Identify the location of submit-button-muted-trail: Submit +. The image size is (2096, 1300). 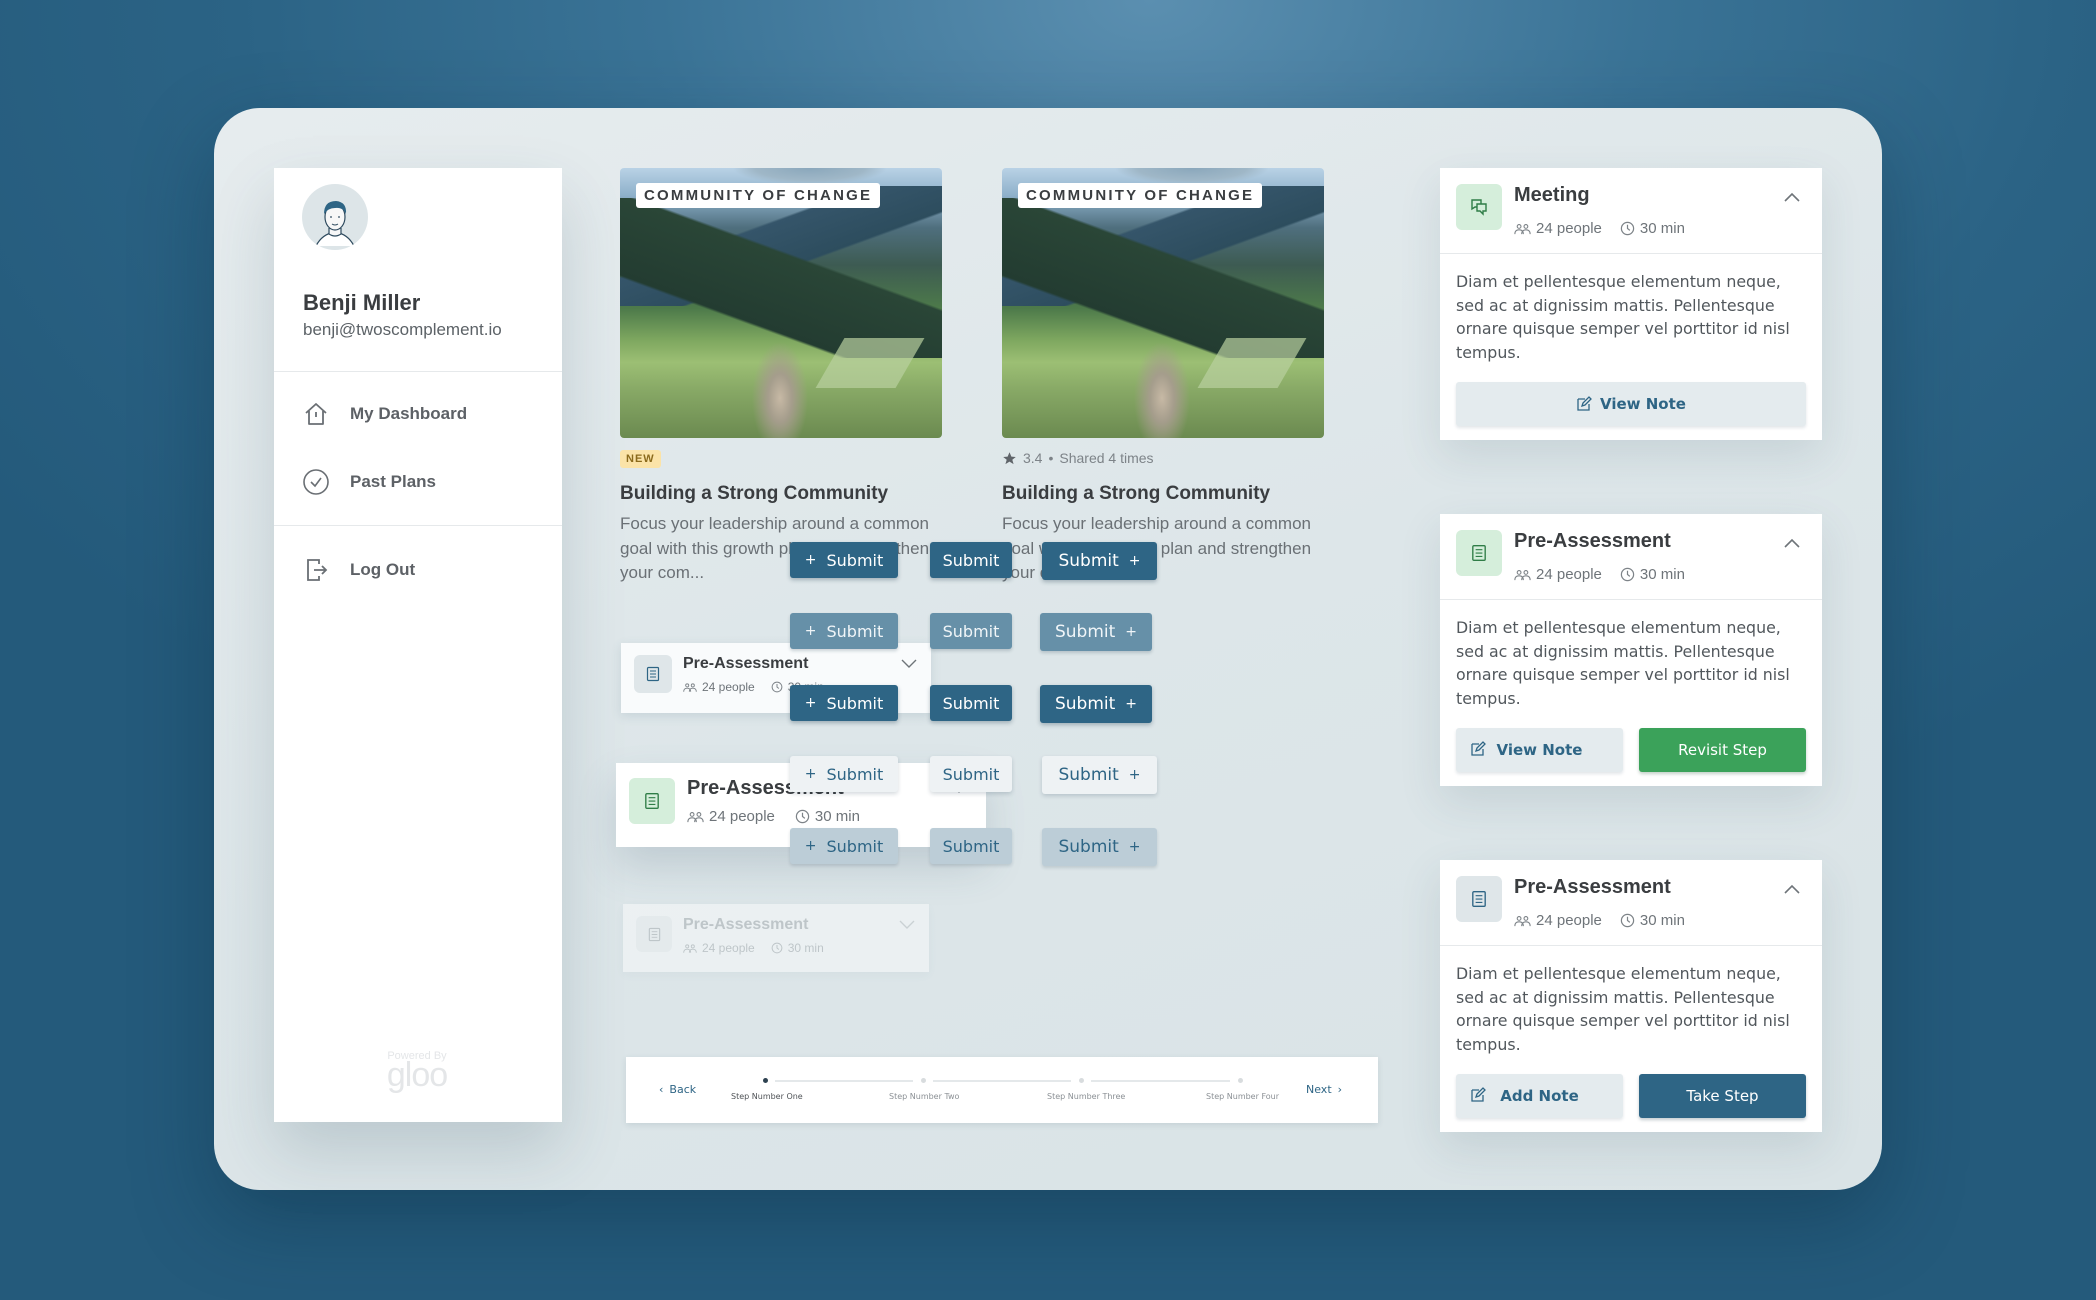
(1096, 632).